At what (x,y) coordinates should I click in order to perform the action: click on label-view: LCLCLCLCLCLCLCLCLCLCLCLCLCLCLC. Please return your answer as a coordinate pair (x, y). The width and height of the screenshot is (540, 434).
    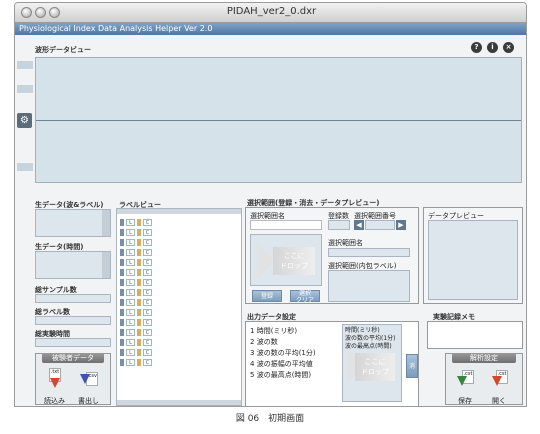
    Looking at the image, I should click on (179, 307).